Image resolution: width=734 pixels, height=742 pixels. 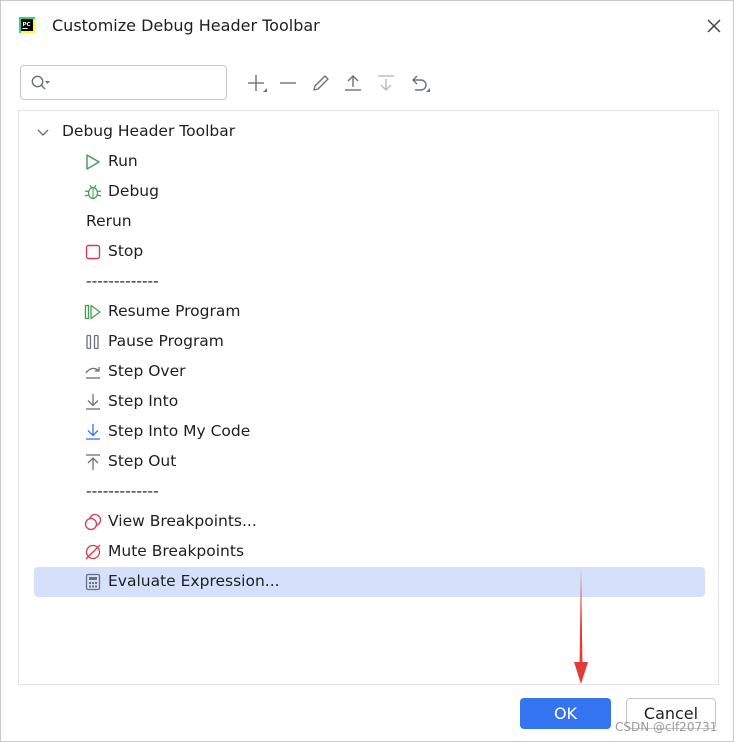 I want to click on debug-icon, so click(x=93, y=192).